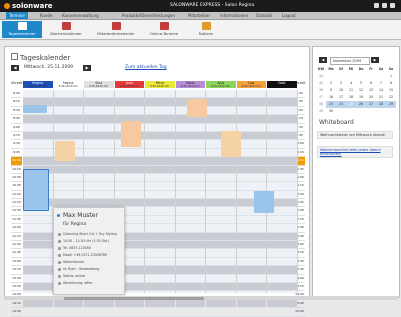 This screenshot has height=317, width=401. I want to click on day-cell: 23, so click(331, 104).